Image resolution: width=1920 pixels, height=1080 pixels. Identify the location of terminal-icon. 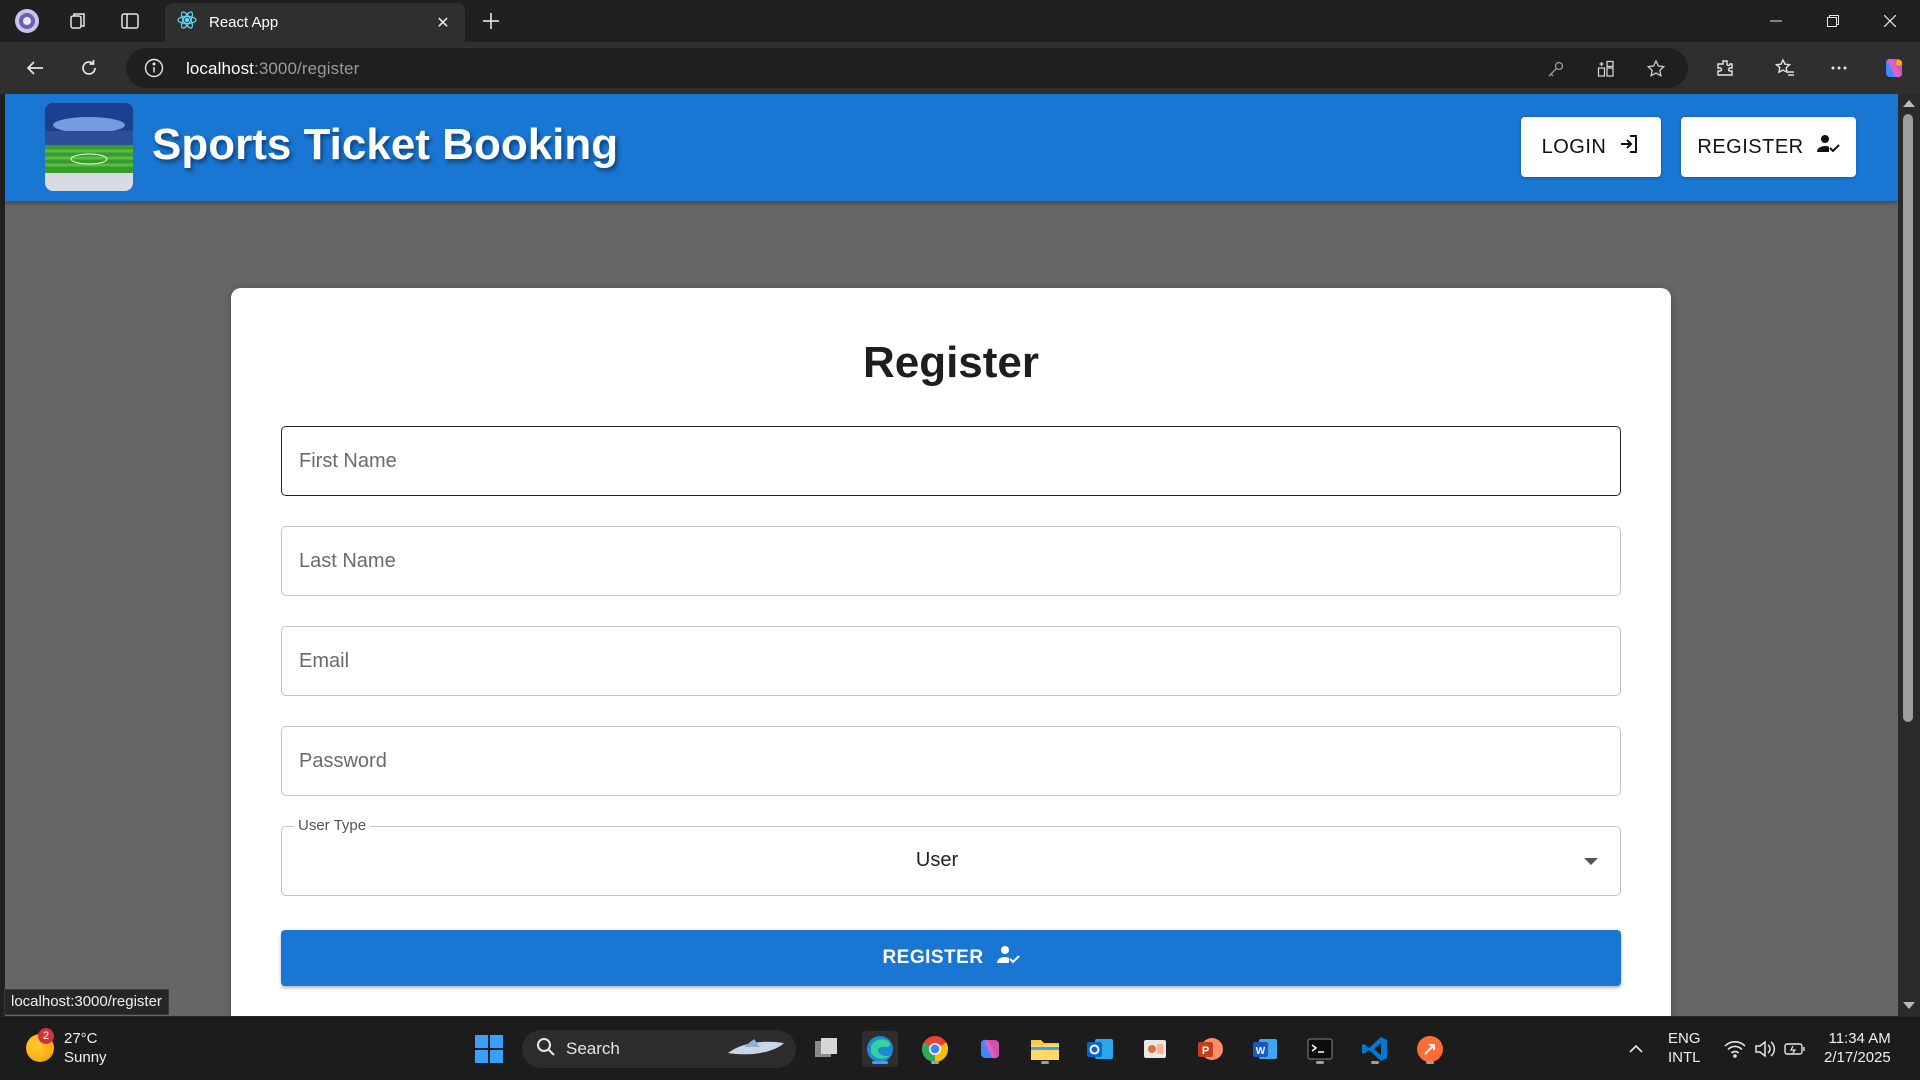
(1320, 1049).